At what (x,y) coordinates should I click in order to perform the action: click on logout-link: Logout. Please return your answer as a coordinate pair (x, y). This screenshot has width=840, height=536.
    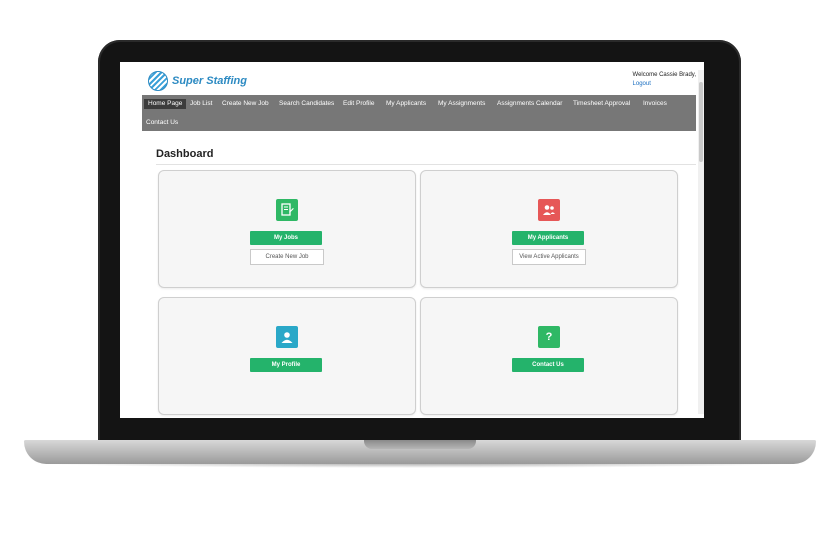
    Looking at the image, I should click on (664, 84).